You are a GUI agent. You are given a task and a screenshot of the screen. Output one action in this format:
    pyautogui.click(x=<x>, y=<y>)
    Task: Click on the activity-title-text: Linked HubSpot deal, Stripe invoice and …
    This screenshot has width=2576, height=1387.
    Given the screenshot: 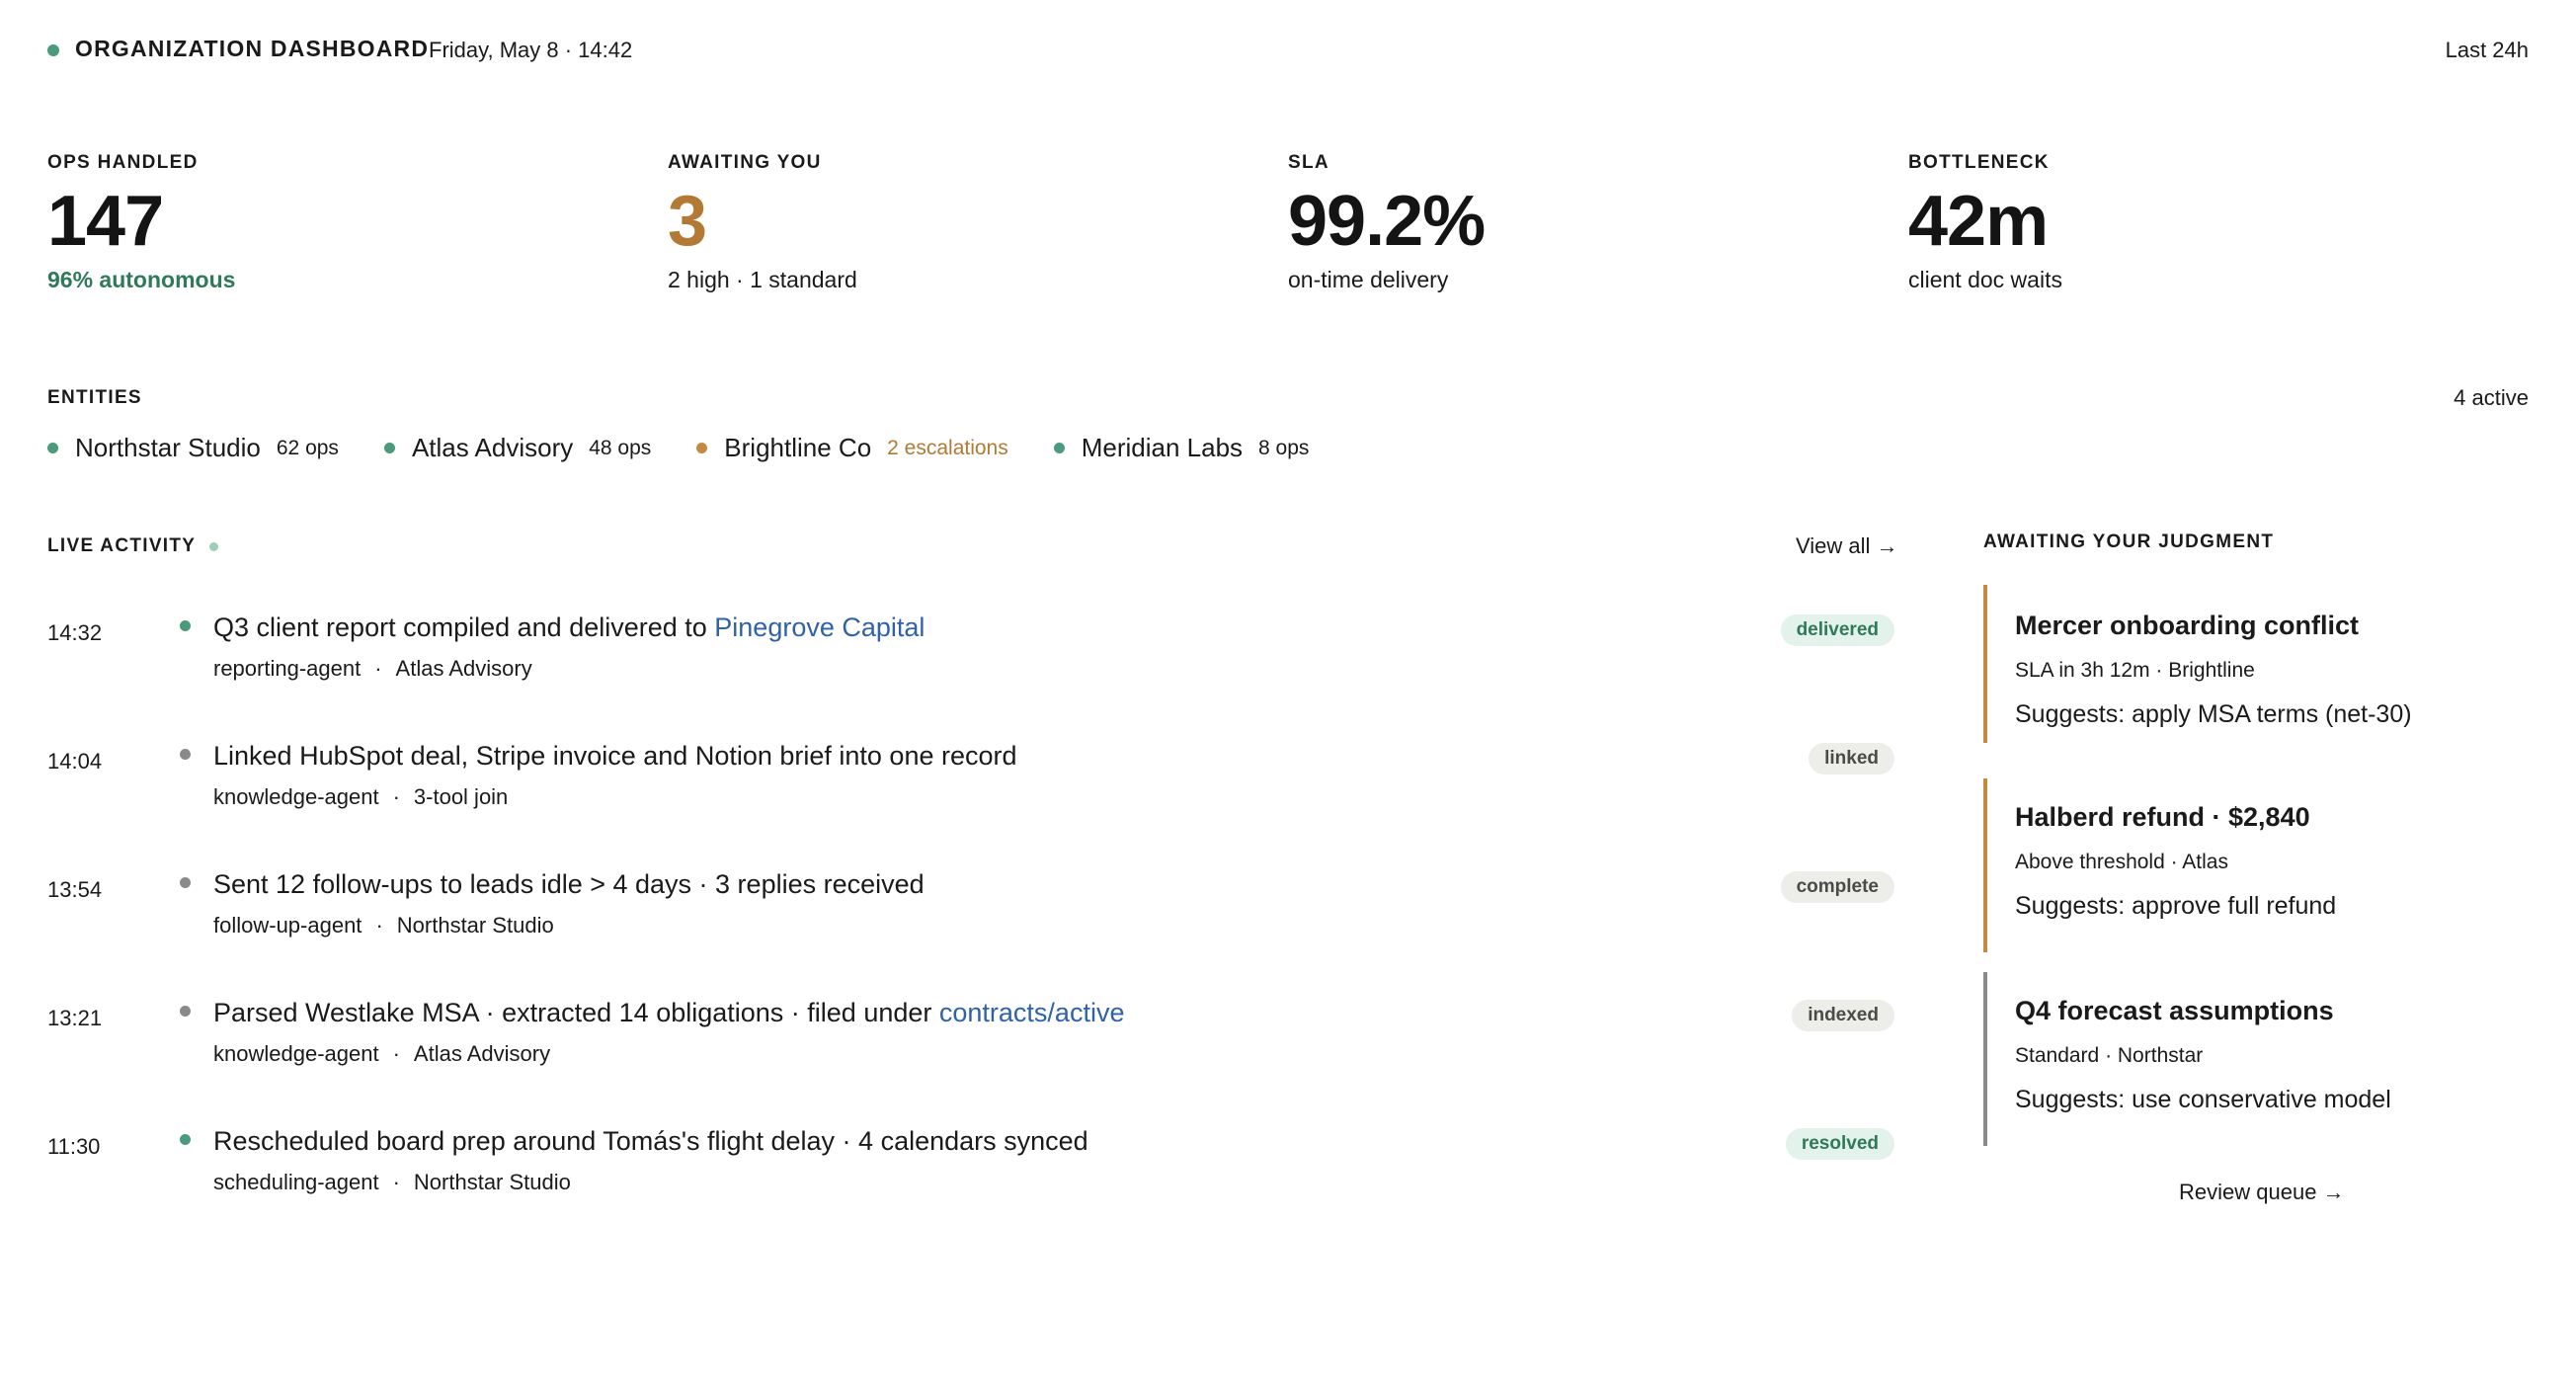 What is the action you would take?
    pyautogui.click(x=615, y=756)
    